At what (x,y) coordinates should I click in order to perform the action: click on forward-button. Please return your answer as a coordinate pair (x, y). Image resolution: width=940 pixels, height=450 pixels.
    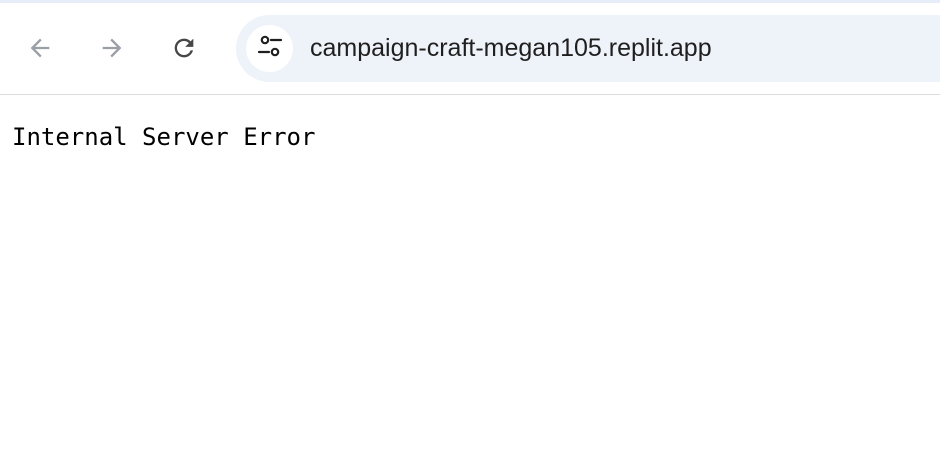
    Looking at the image, I should click on (112, 48).